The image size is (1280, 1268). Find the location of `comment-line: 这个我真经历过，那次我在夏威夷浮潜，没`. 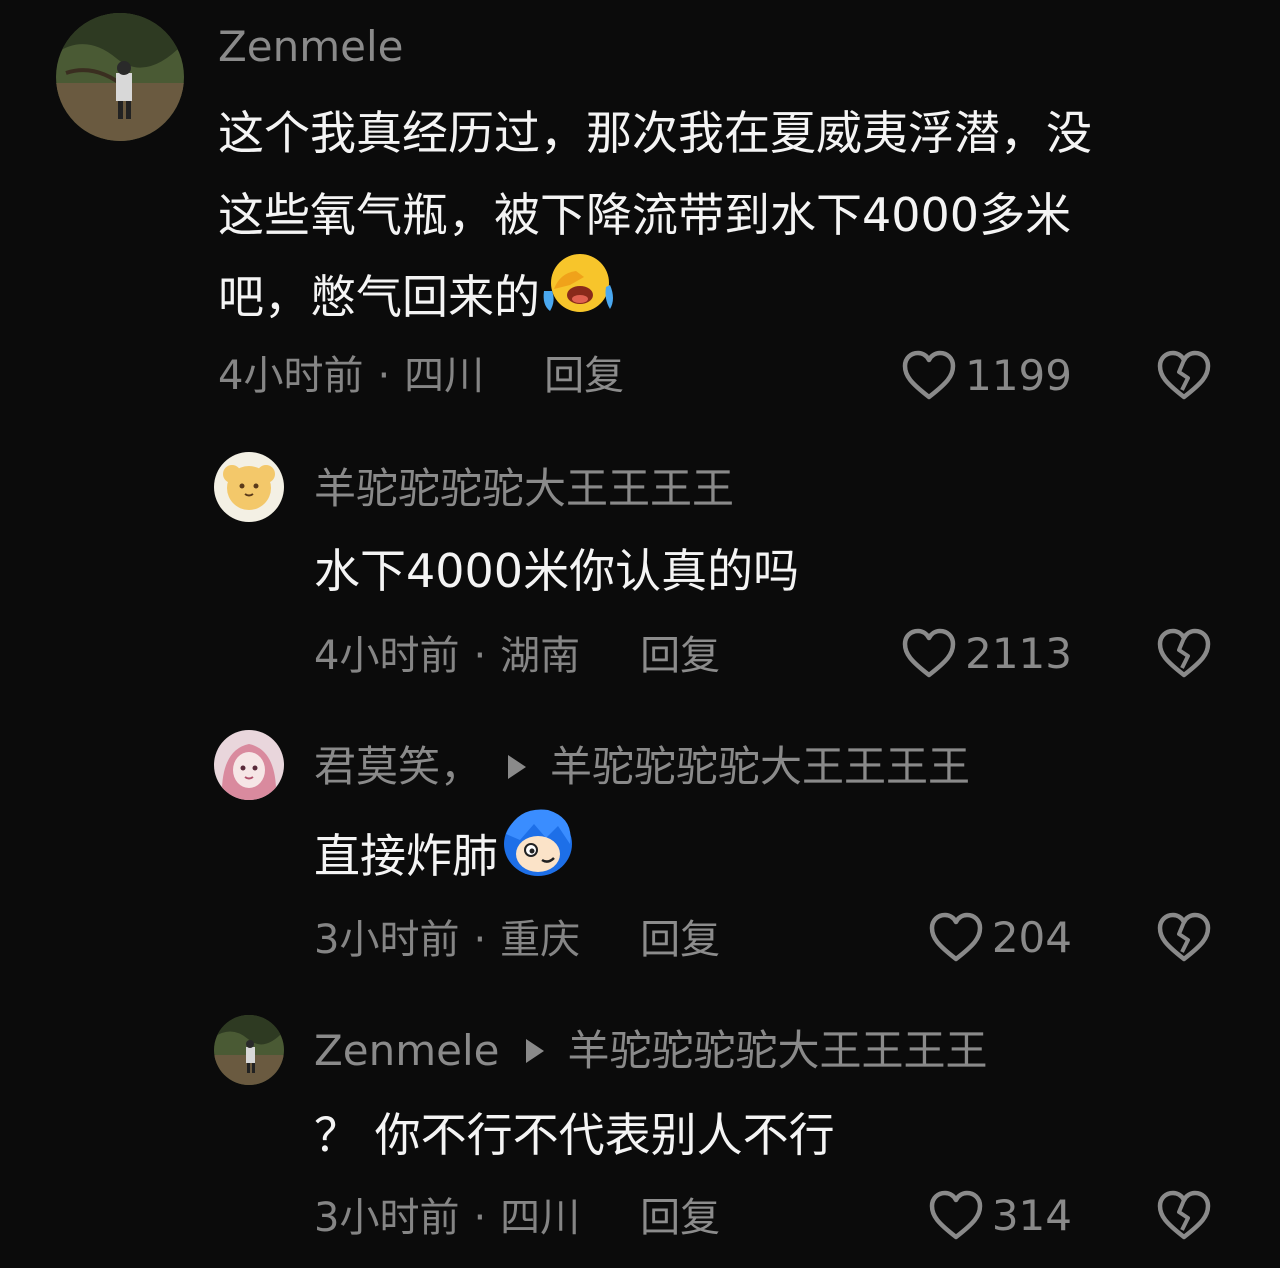

comment-line: 这个我真经历过，那次我在夏威夷浮潜，没 is located at coordinates (655, 133).